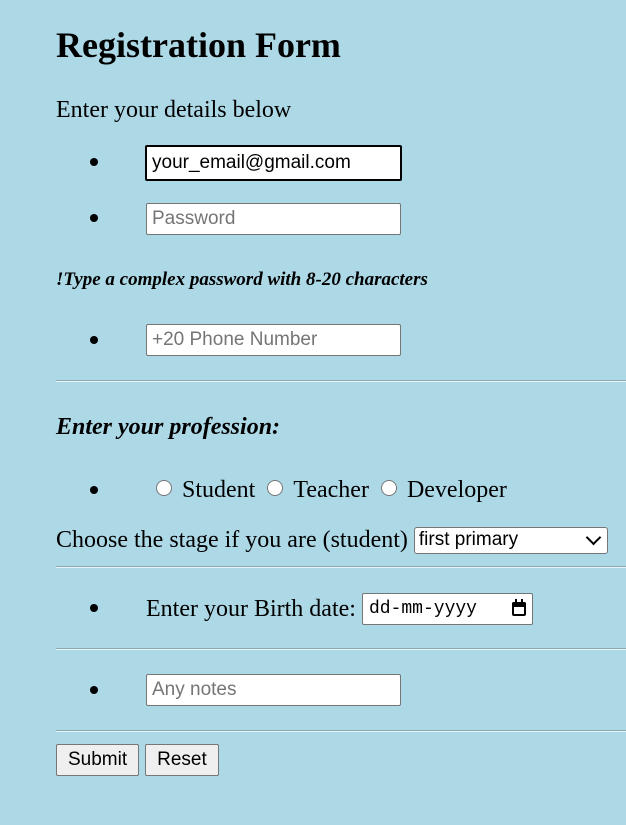 This screenshot has width=626, height=825. Describe the element at coordinates (422, 609) in the screenshot. I see `birth-date-placeholder: dd-mm-yyyy` at that location.